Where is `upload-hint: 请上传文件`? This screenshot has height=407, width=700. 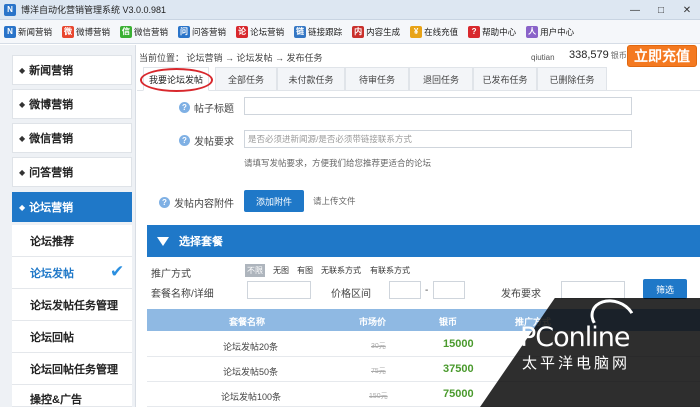
upload-hint: 请上传文件 is located at coordinates (334, 201).